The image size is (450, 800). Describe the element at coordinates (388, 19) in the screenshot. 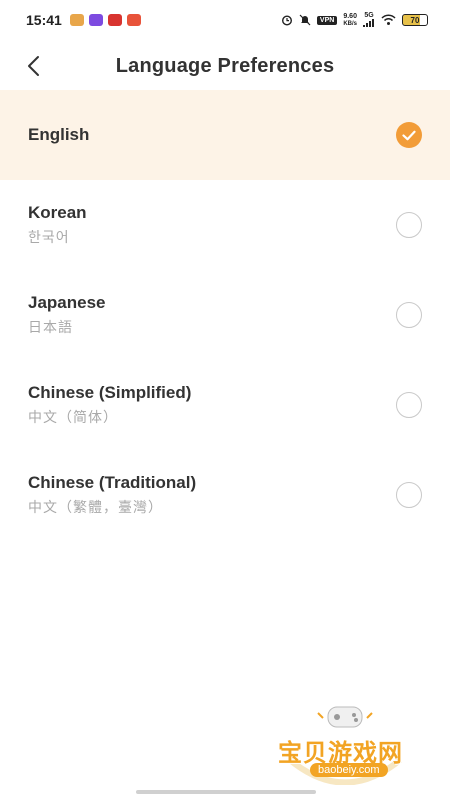

I see `wifi-icon` at that location.